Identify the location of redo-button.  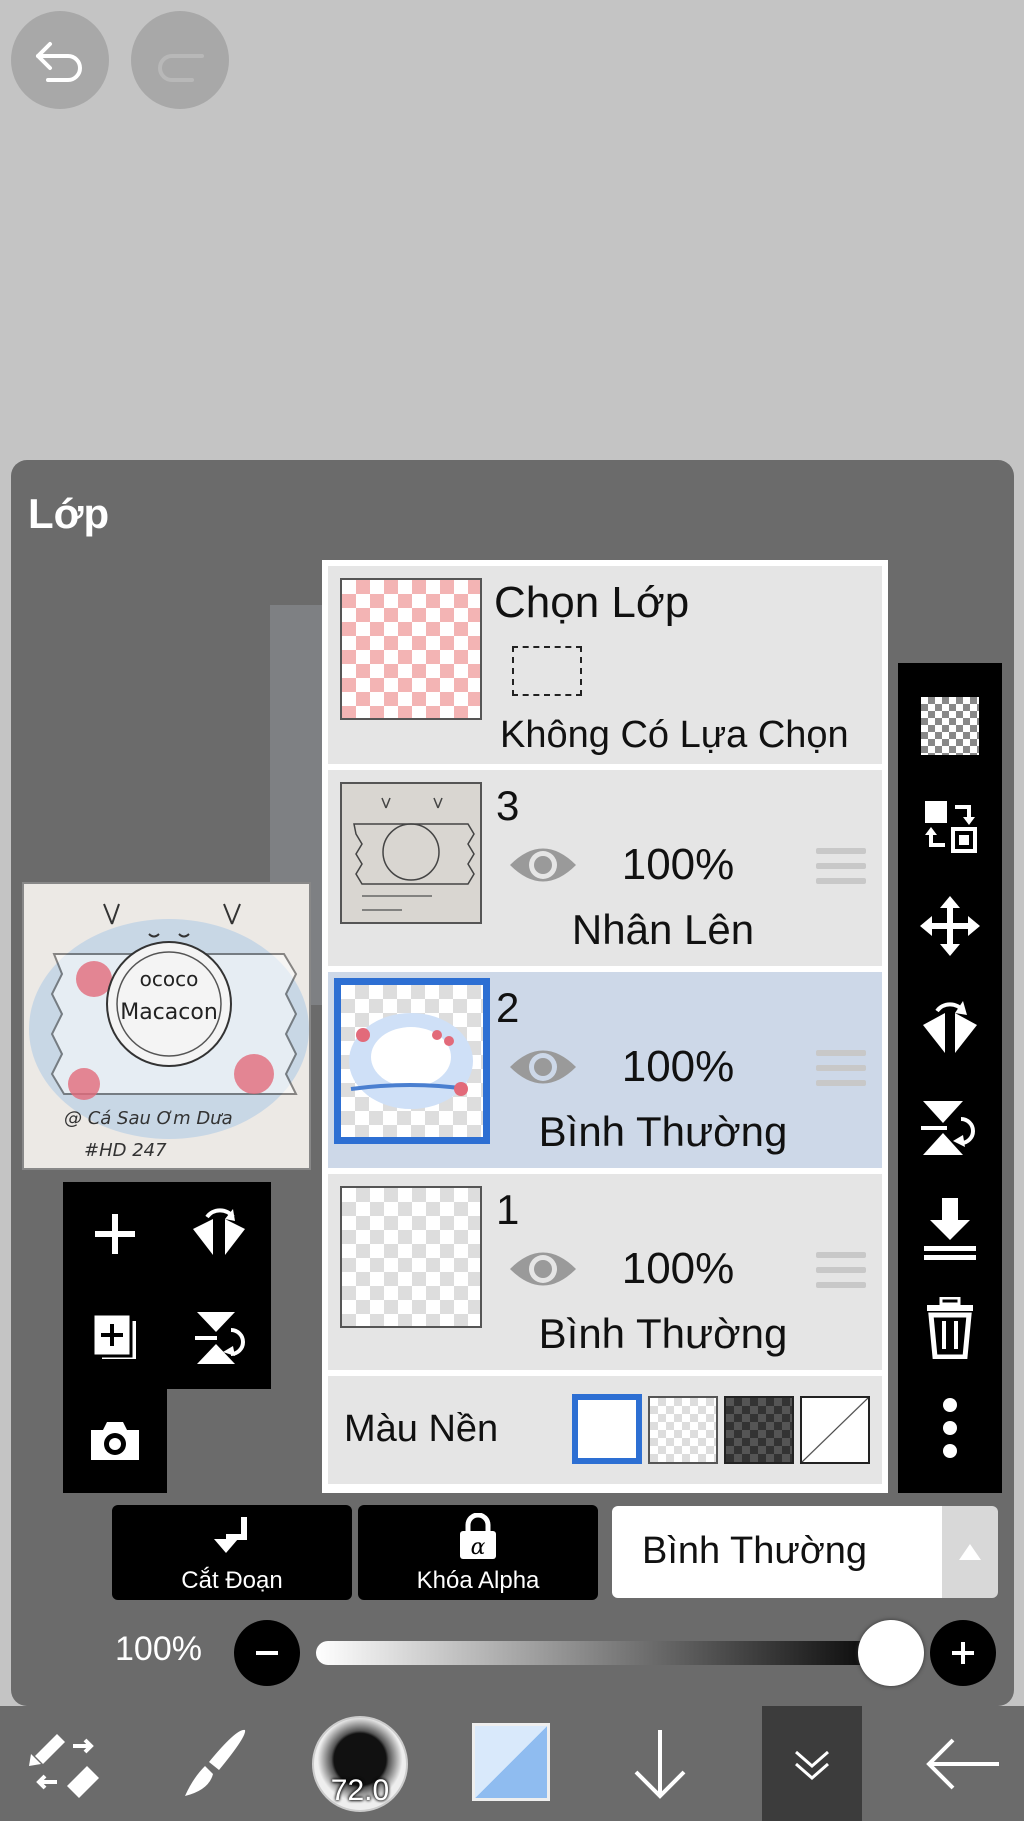
(180, 60).